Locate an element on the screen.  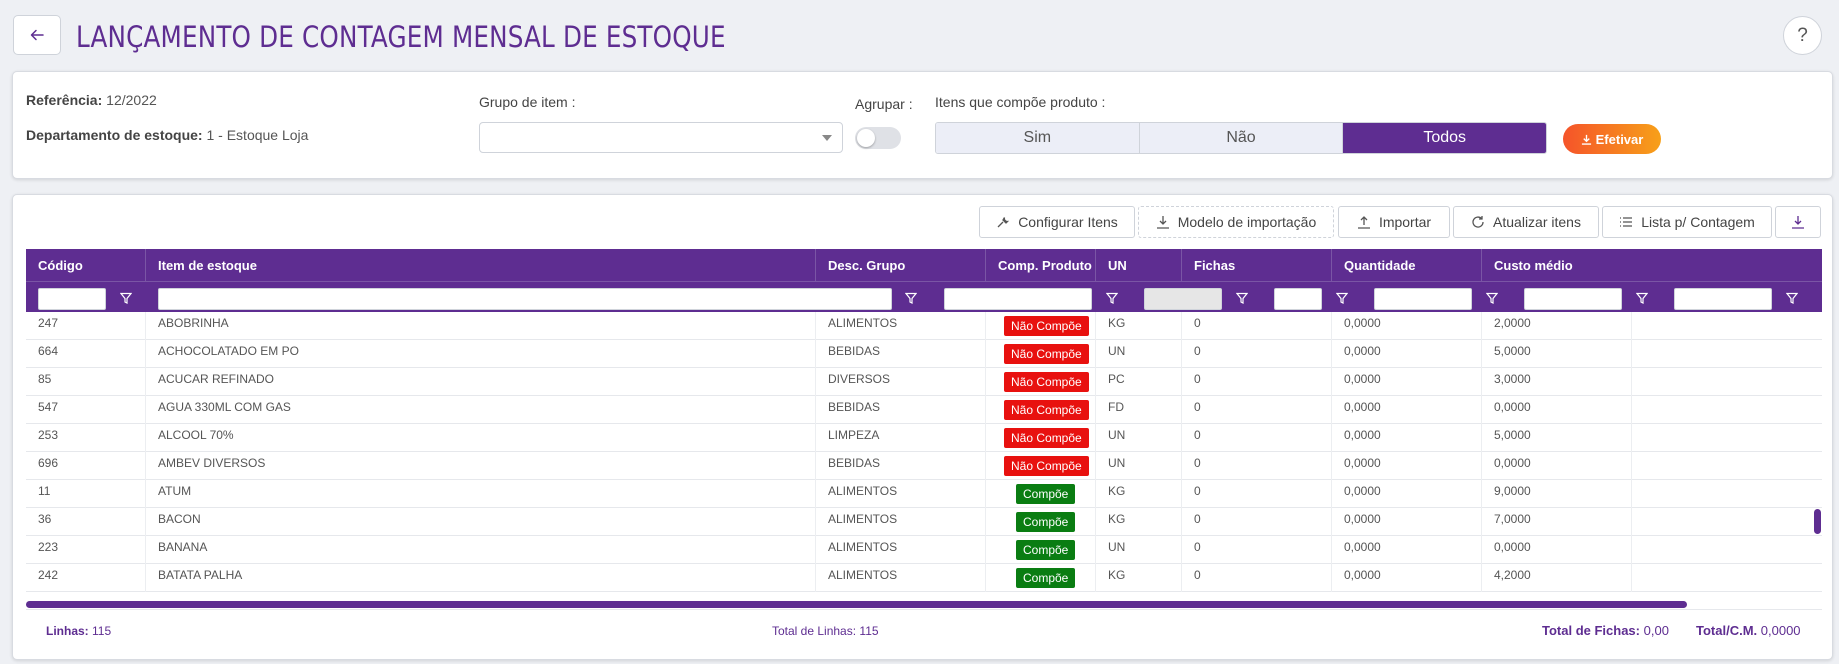
cell-un: PC is located at coordinates (1139, 382).